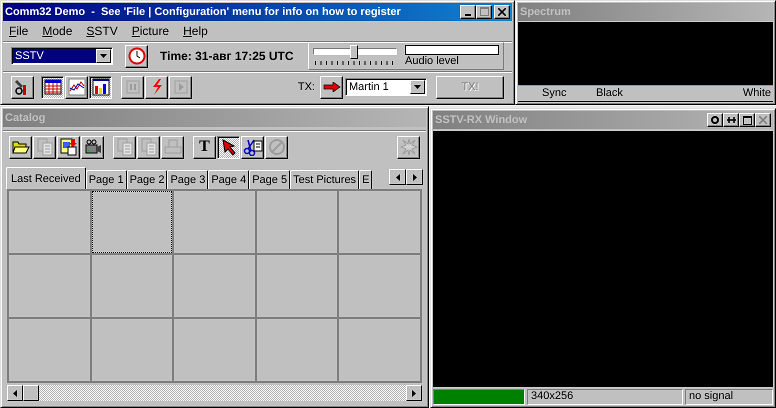  Describe the element at coordinates (546, 12) in the screenshot. I see `window-title: Spectrum` at that location.